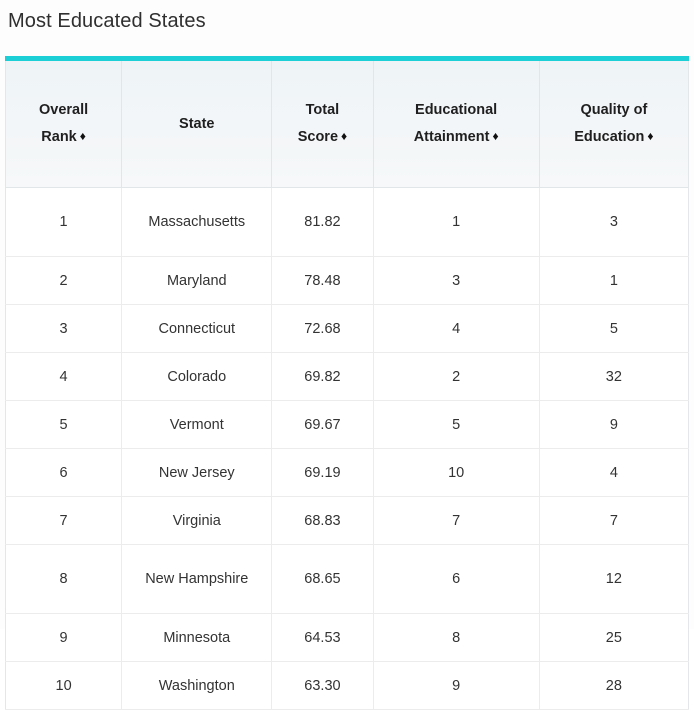 The image size is (694, 710). What do you see at coordinates (197, 222) in the screenshot?
I see `cell-state: Massachusetts` at bounding box center [197, 222].